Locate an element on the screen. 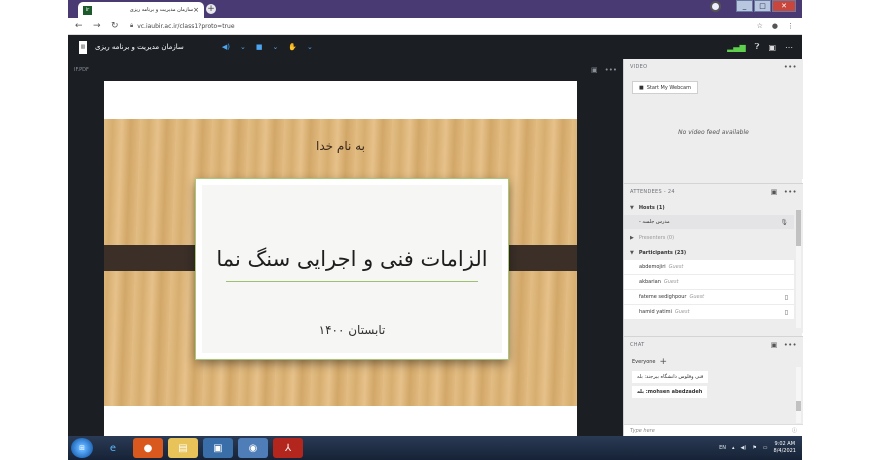 Image resolution: width=870 pixels, height=460 pixels. close-window-button: ✕ is located at coordinates (784, 6).